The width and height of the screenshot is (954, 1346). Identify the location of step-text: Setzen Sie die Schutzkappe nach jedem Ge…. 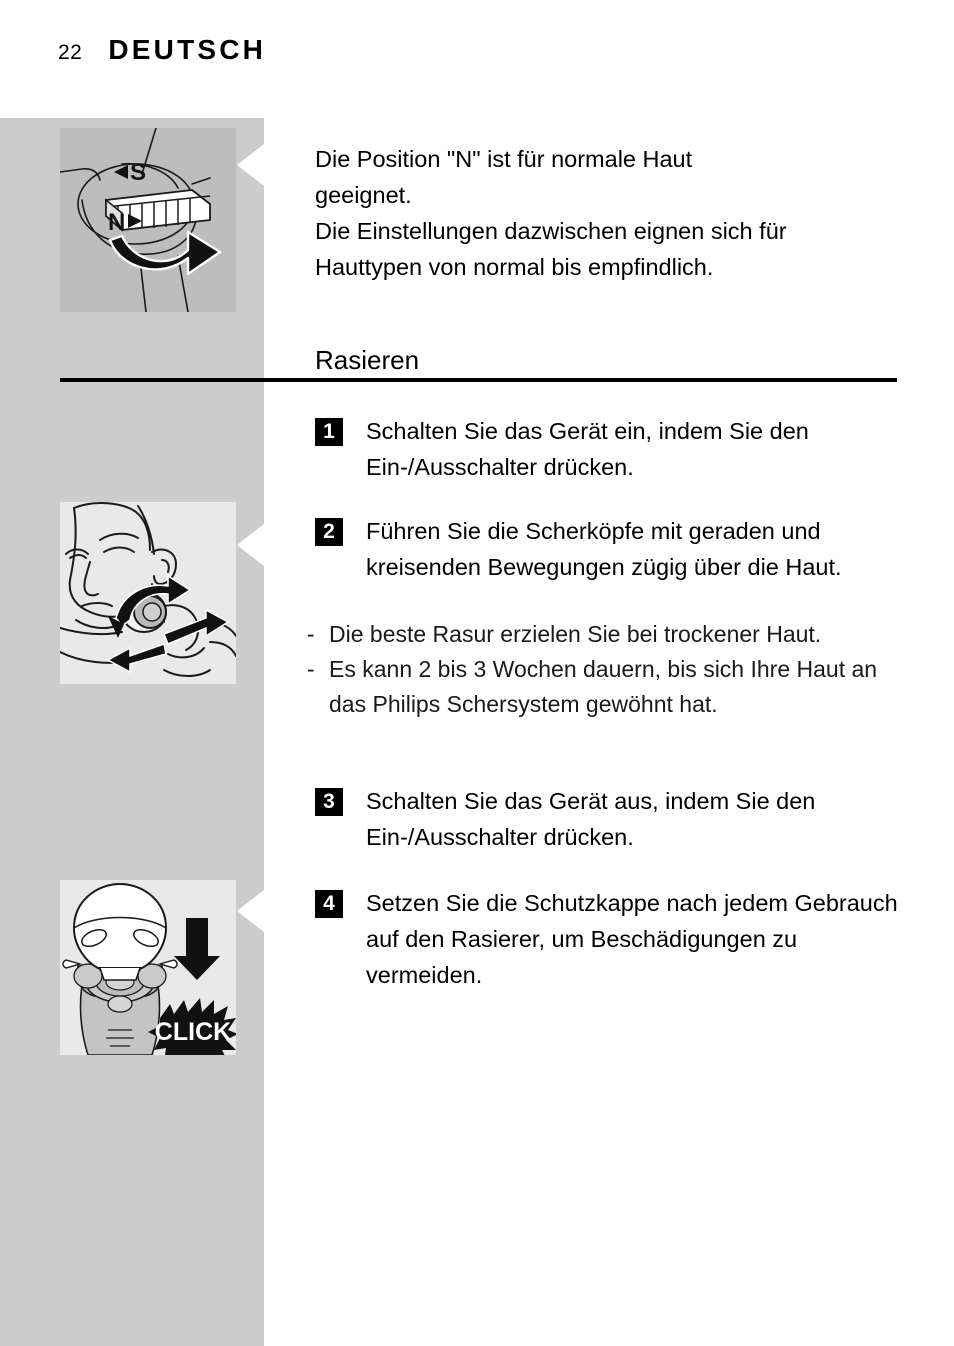
(632, 939).